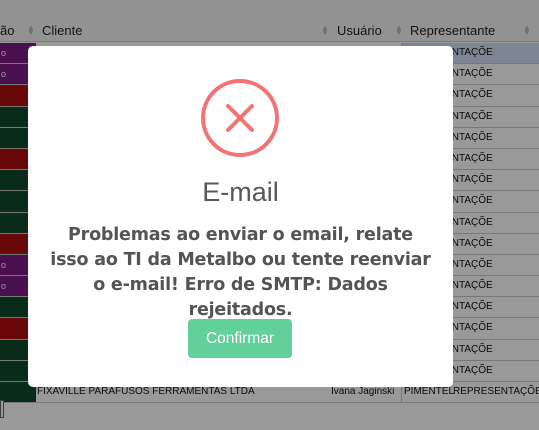  Describe the element at coordinates (240, 192) in the screenshot. I see `dialog-title: E-mail` at that location.